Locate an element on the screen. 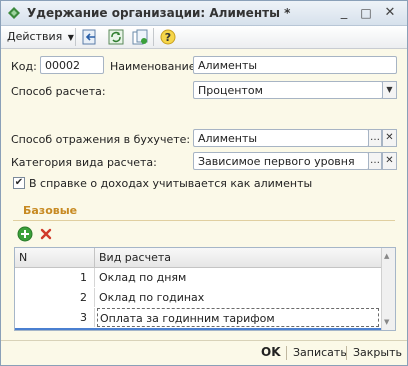 The image size is (408, 366). calc-method-select: Процентом is located at coordinates (288, 90).